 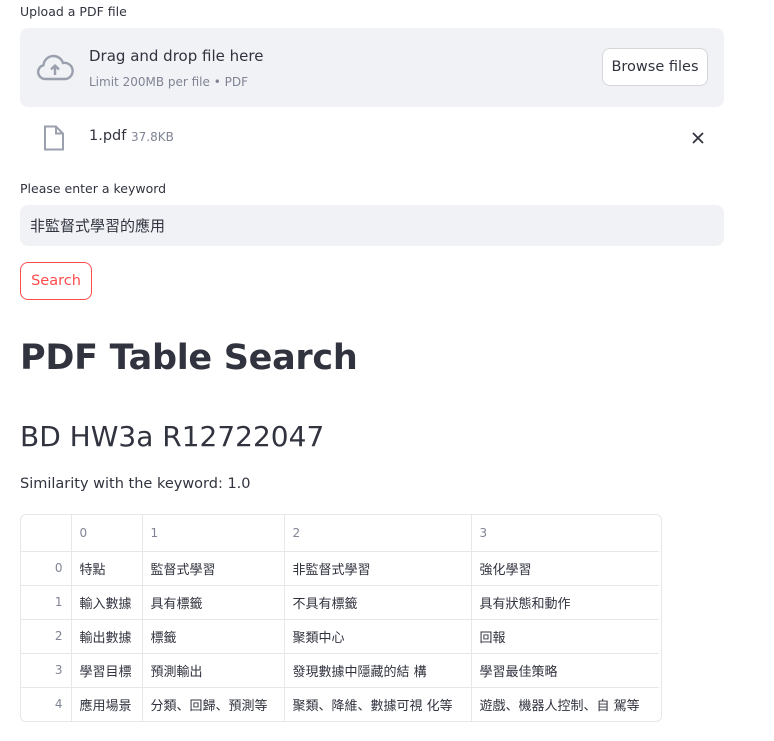 What do you see at coordinates (107, 704) in the screenshot?
I see `table-cell: 應用場景` at bounding box center [107, 704].